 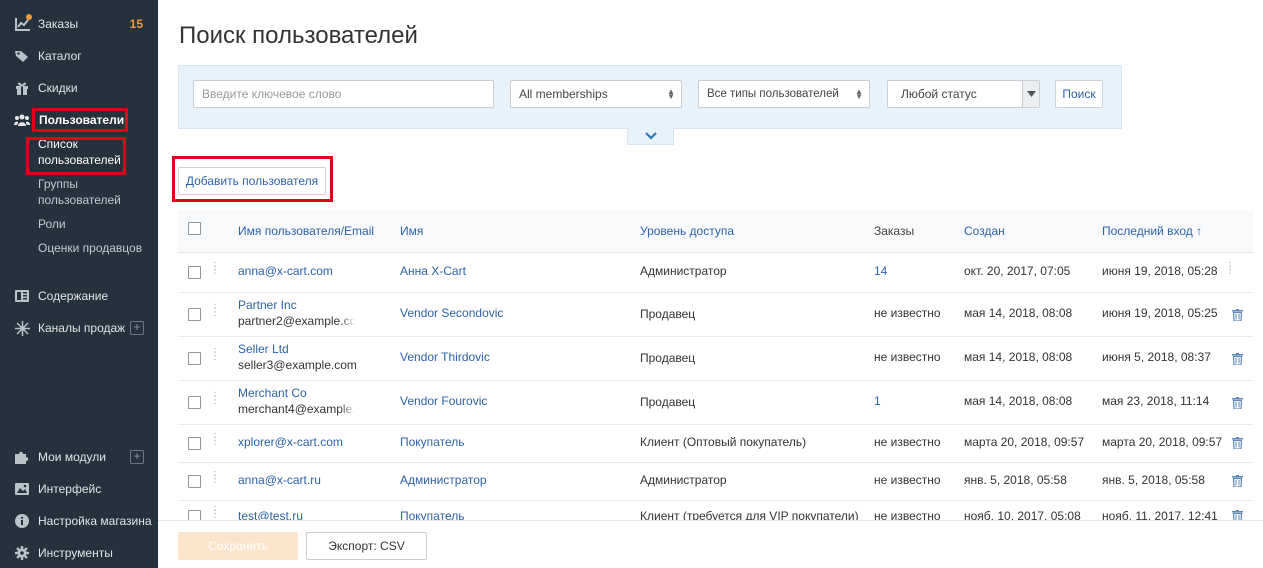 I want to click on user-name-link: Vendor Thirdovic, so click(x=445, y=357).